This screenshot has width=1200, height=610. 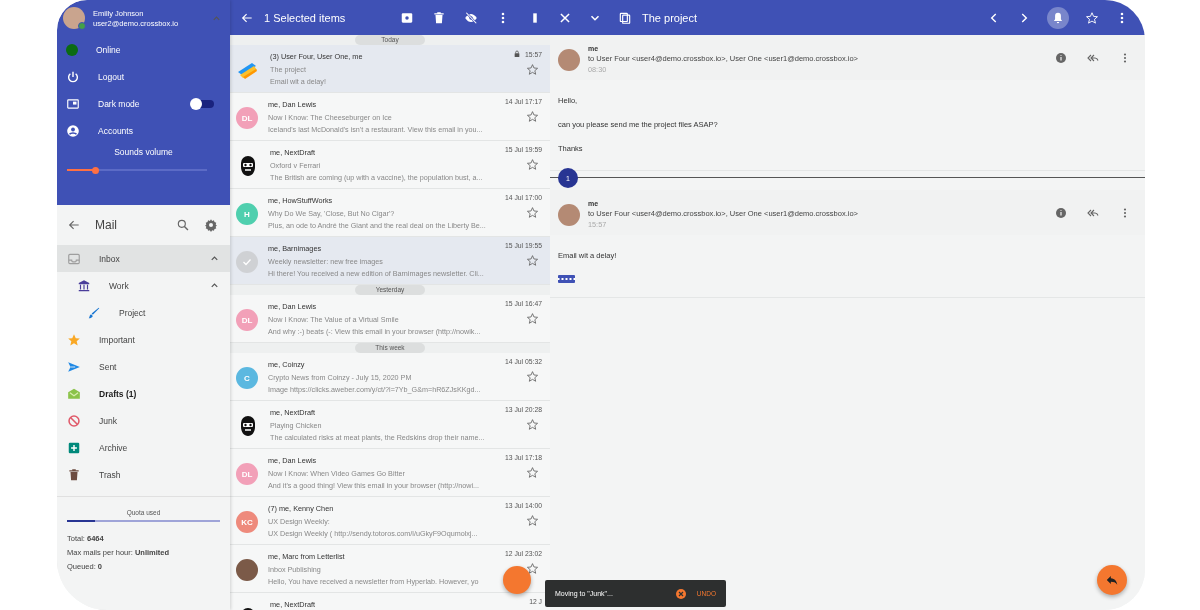 What do you see at coordinates (517, 54) in the screenshot?
I see `lock-icon` at bounding box center [517, 54].